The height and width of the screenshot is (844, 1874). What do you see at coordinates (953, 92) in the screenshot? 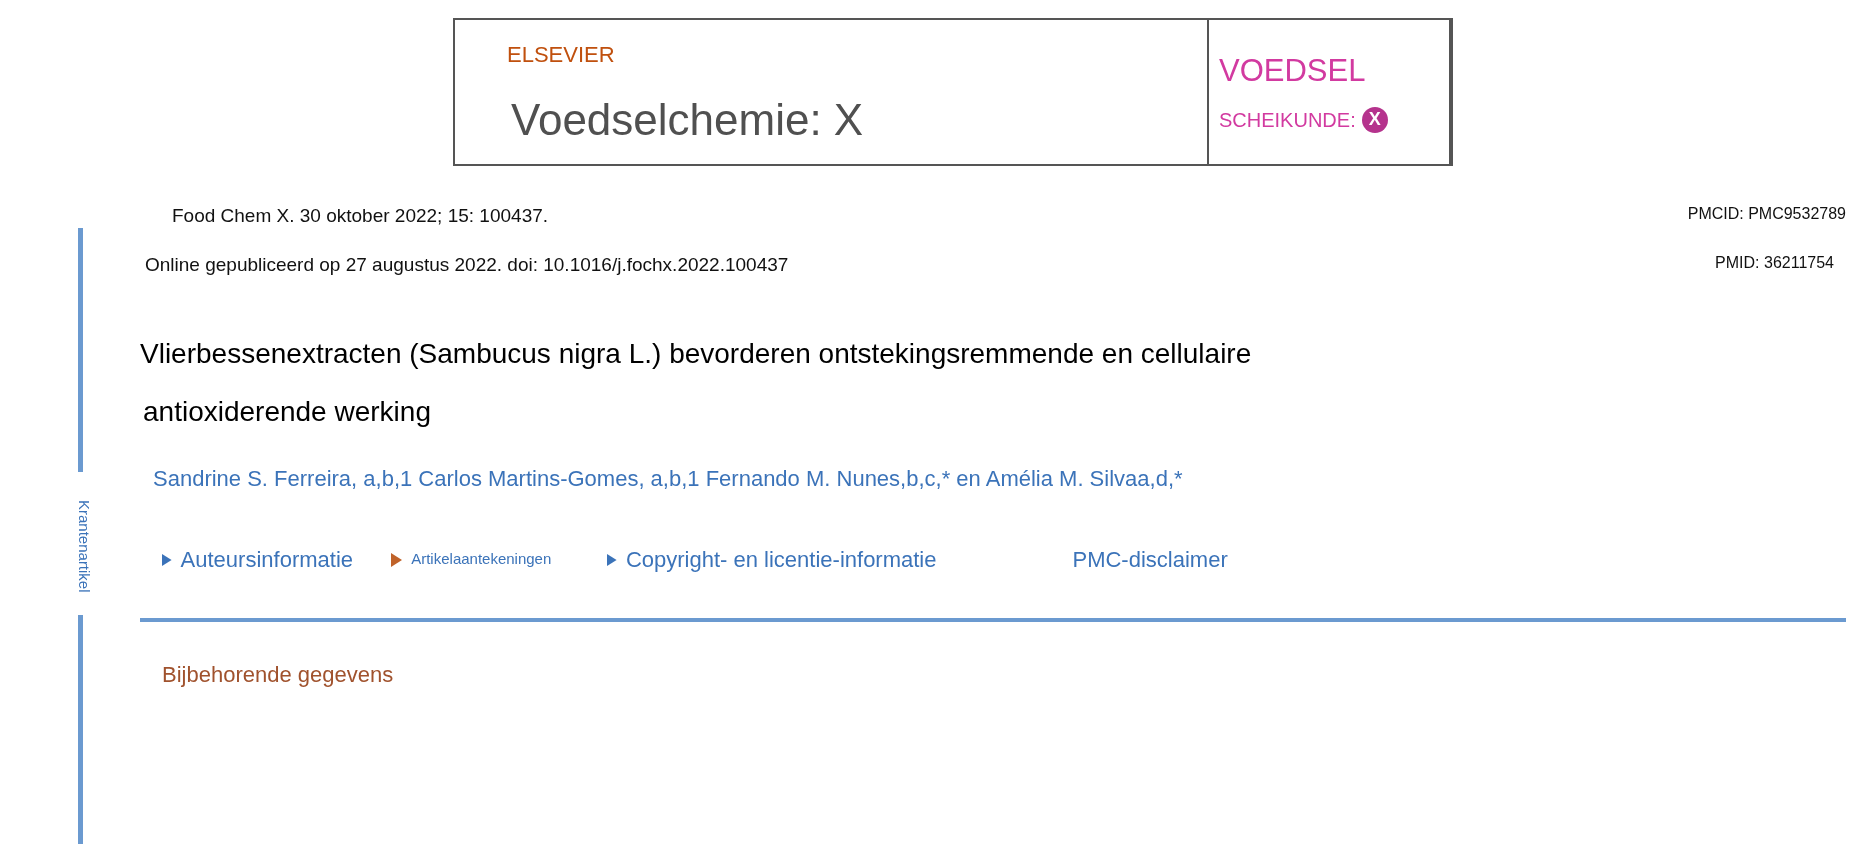
I see `journal-banner: ELSEVIER Voedselchemie: X VOEDSEL SCHEIKUNDE: X` at bounding box center [953, 92].